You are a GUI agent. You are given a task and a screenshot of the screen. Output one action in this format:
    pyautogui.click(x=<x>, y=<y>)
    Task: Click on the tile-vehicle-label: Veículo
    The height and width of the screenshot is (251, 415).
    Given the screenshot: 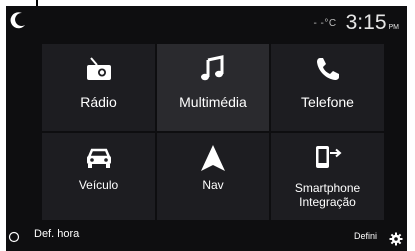 What is the action you would take?
    pyautogui.click(x=98, y=185)
    